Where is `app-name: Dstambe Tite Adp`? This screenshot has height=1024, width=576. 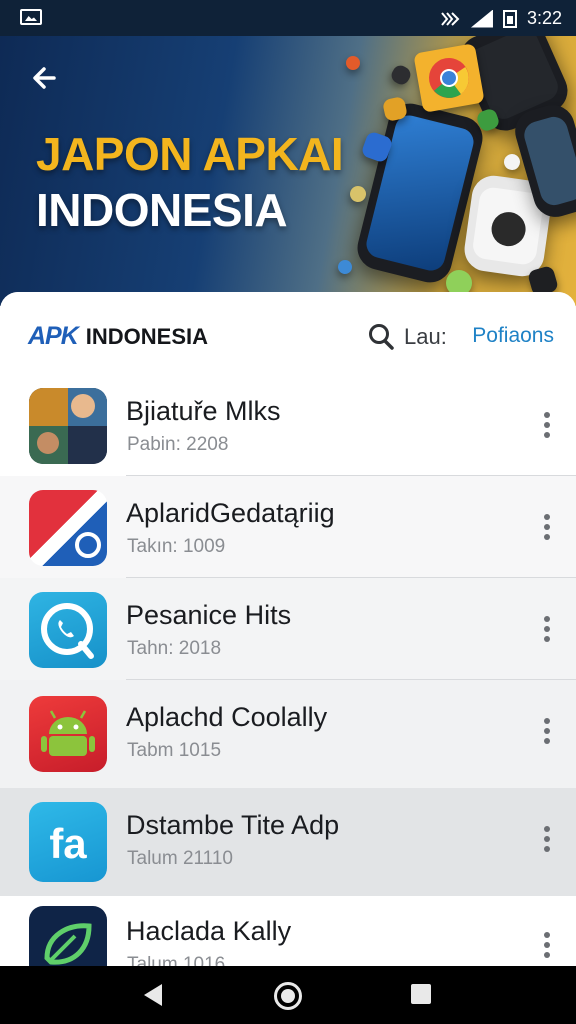 app-name: Dstambe Tite Adp is located at coordinates (233, 825).